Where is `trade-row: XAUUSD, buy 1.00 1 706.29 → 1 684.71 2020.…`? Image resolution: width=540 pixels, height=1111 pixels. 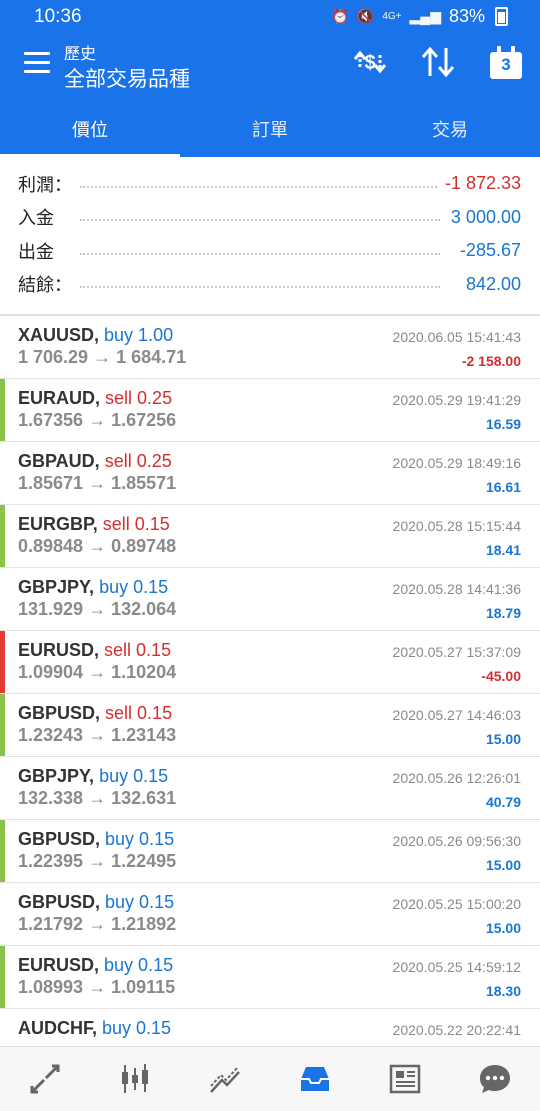 trade-row: XAUUSD, buy 1.00 1 706.29 → 1 684.71 2020.… is located at coordinates (270, 347).